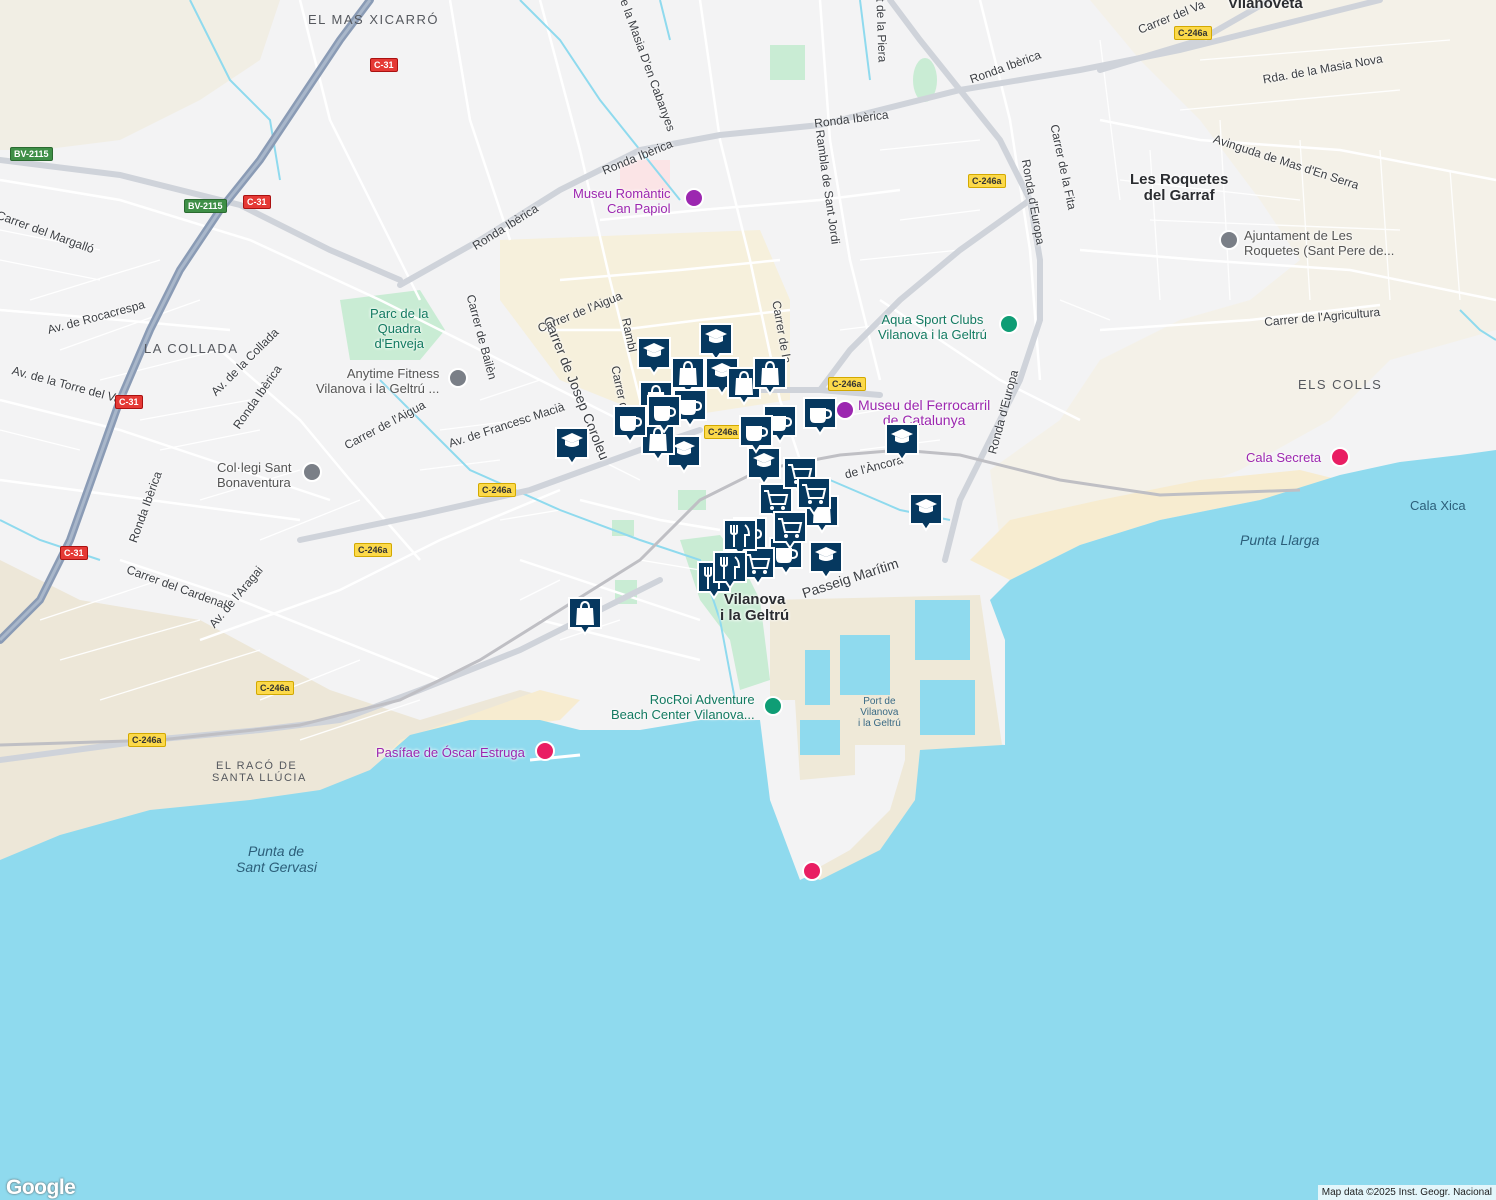 The width and height of the screenshot is (1496, 1200). Describe the element at coordinates (1438, 505) in the screenshot. I see `sea-label-cala-xica: Cala Xica` at that location.